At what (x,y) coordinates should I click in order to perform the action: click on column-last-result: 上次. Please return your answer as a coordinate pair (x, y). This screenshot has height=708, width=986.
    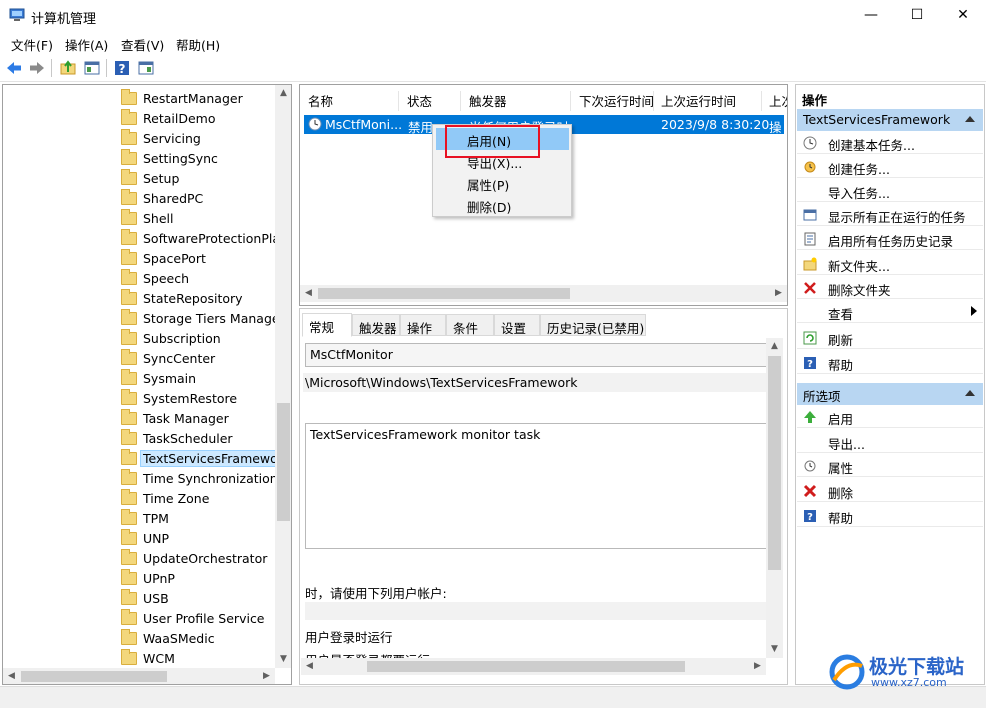
    Looking at the image, I should click on (775, 101).